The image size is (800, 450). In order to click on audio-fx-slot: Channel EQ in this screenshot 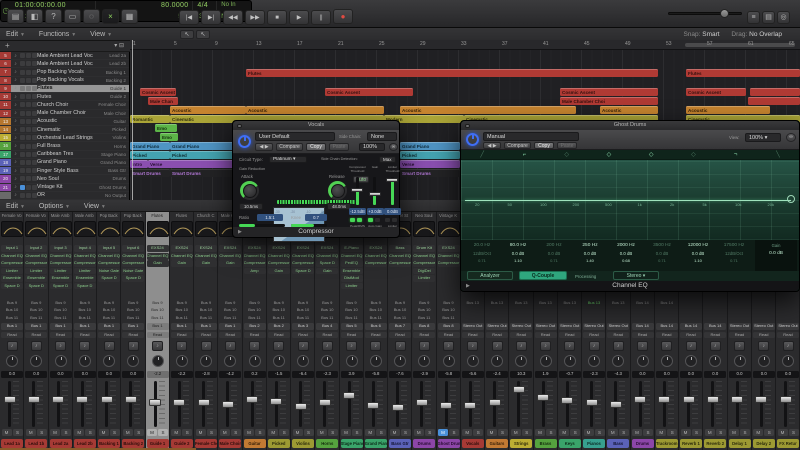, I will do `click(303, 256)`.